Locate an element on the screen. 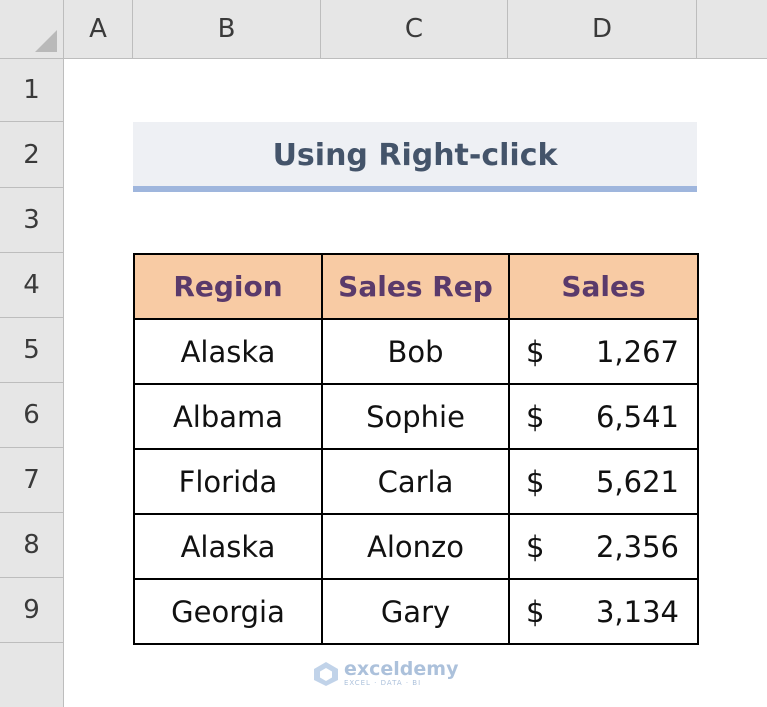 The height and width of the screenshot is (707, 767). cell-sales-rep: Carla is located at coordinates (415, 481).